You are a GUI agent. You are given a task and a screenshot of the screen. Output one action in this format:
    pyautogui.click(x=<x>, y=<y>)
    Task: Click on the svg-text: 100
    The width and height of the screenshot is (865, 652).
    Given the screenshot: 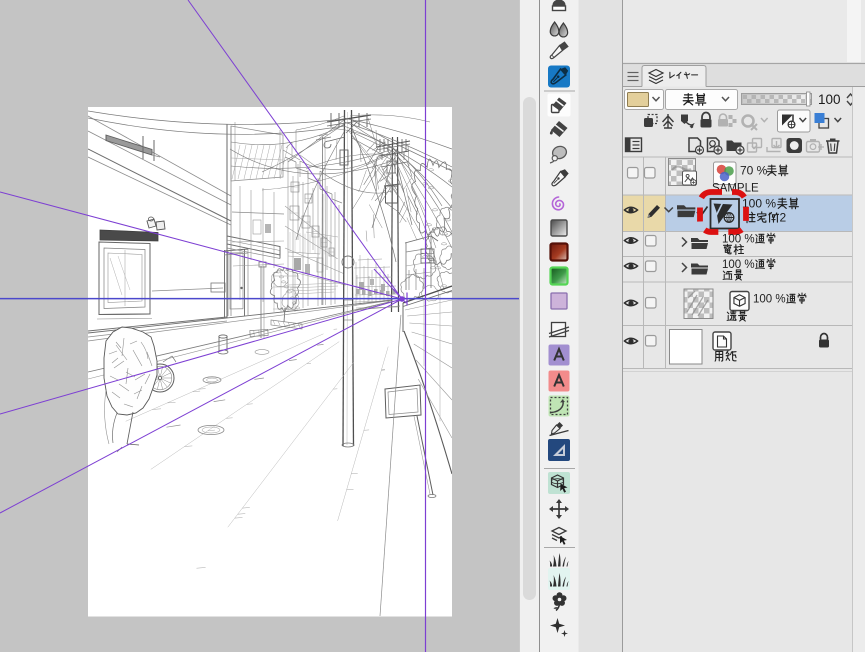 What is the action you would take?
    pyautogui.click(x=829, y=99)
    